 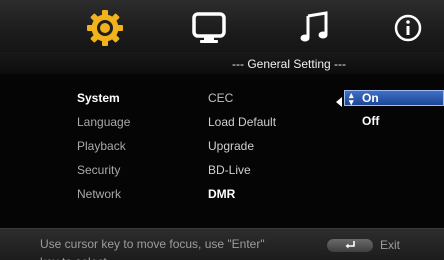 What do you see at coordinates (99, 194) in the screenshot?
I see `menu-item-network: Network` at bounding box center [99, 194].